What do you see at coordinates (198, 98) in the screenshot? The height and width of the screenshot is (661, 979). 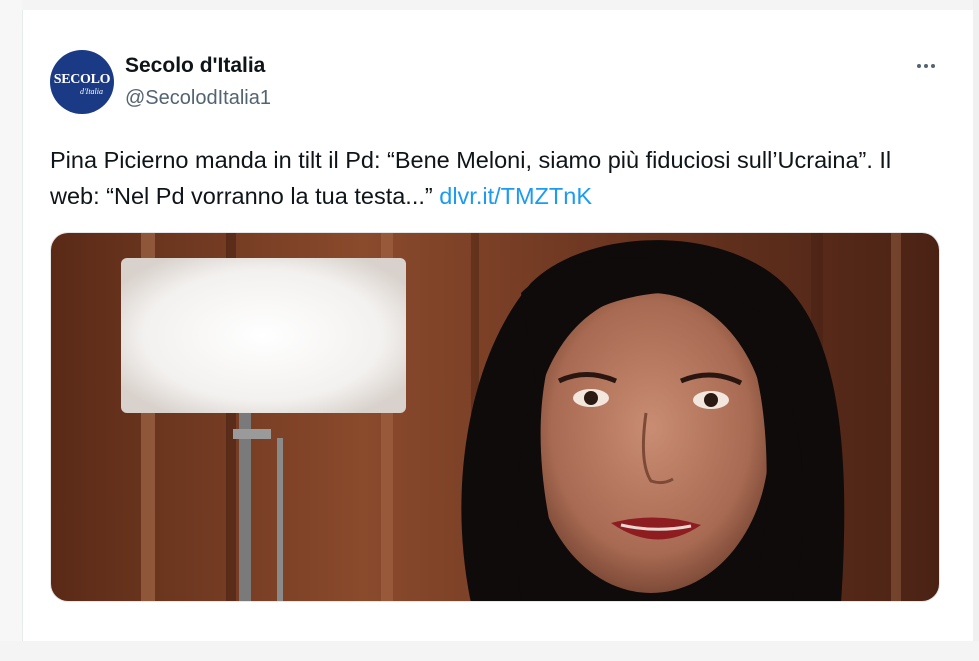 I see `author-handle: @SecolodItalia1` at bounding box center [198, 98].